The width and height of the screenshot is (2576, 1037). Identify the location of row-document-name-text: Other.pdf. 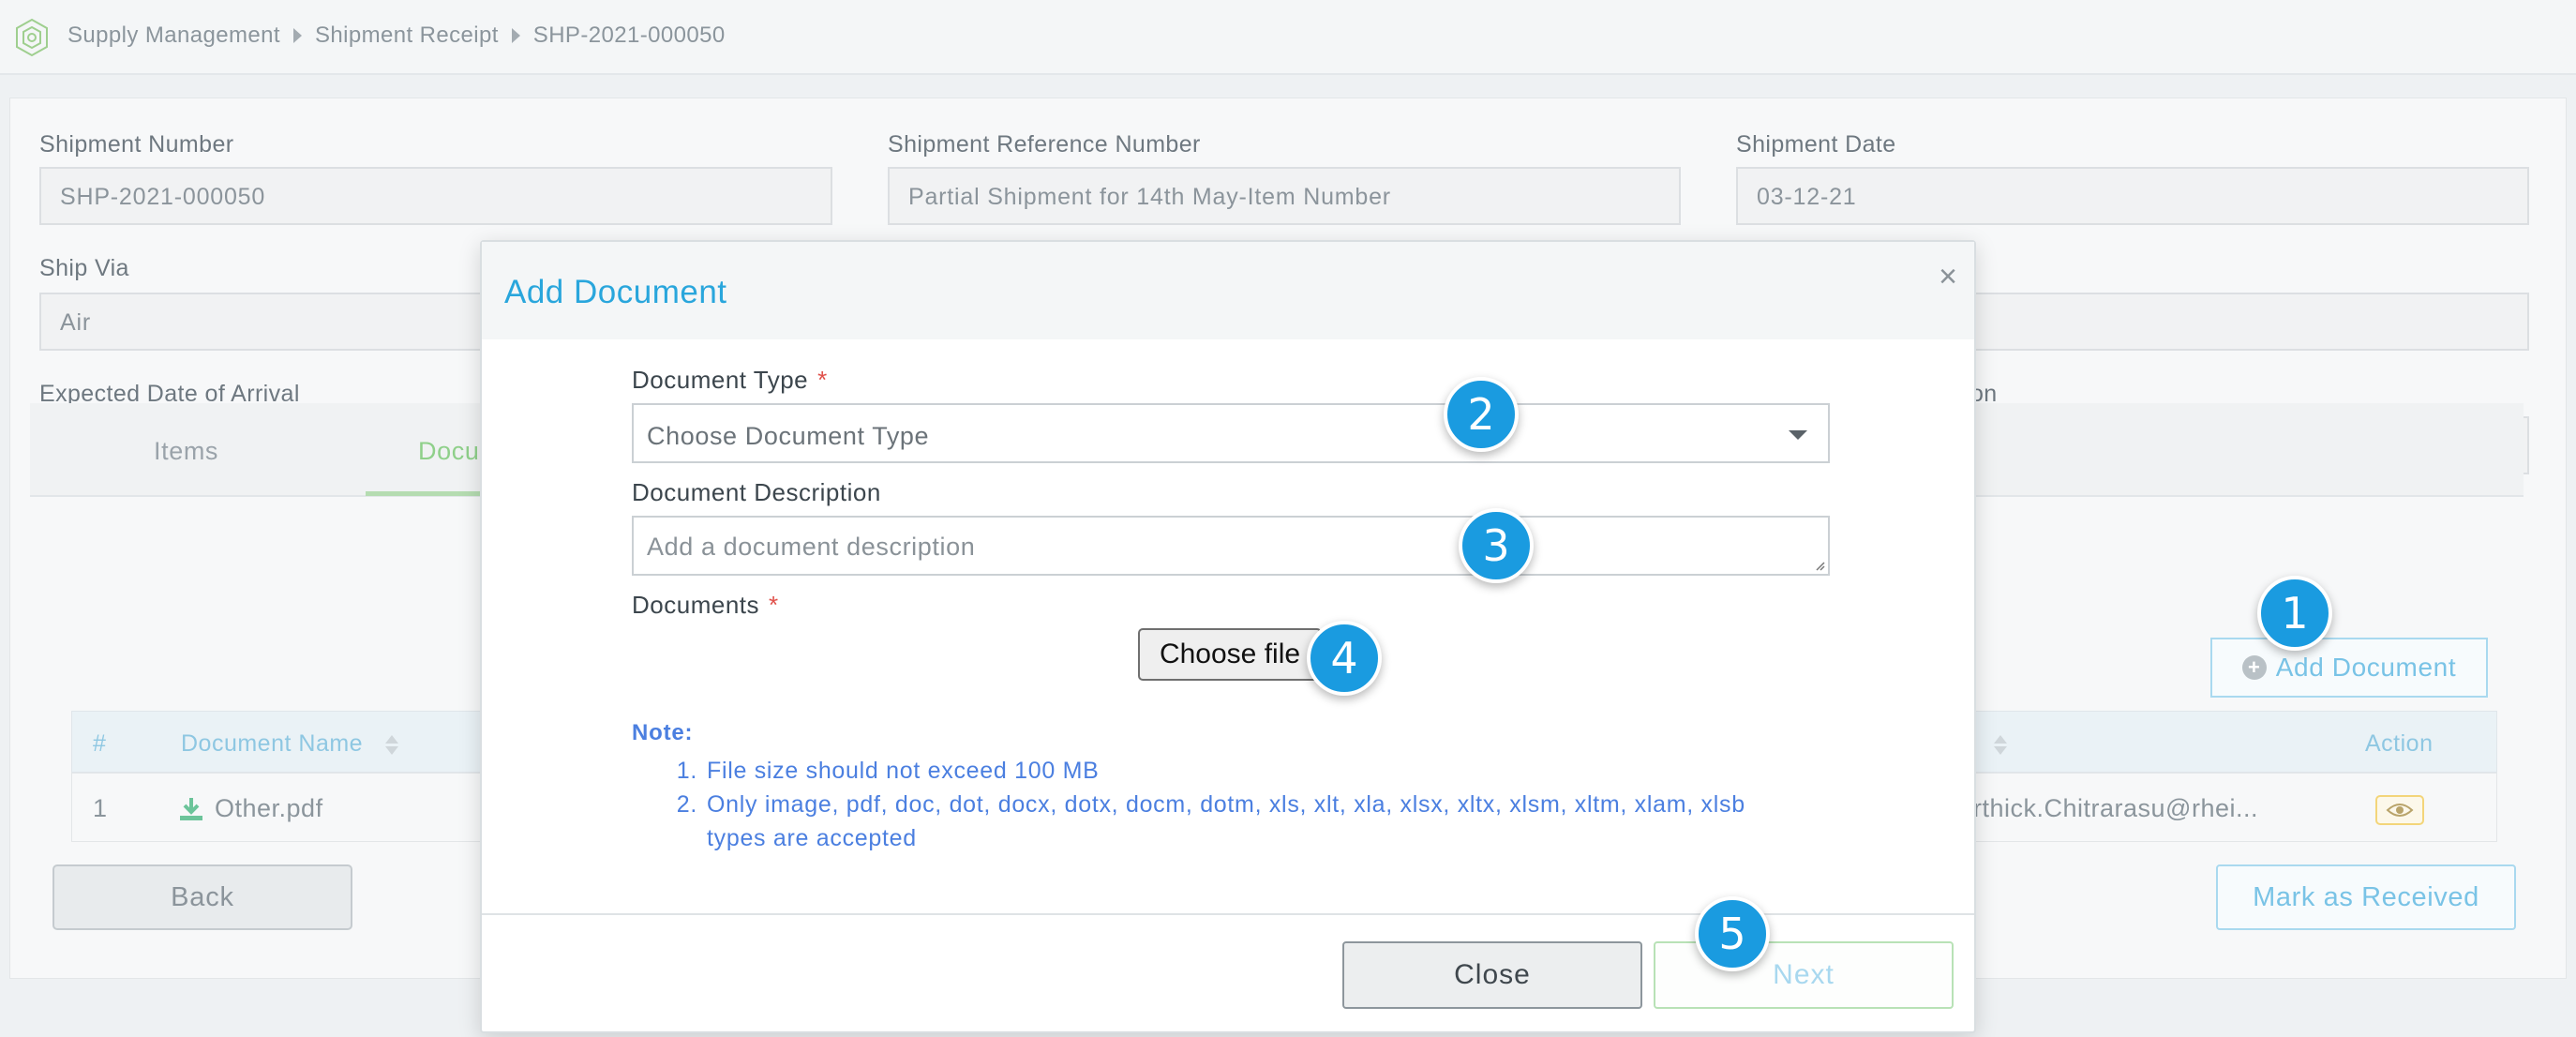
(269, 808).